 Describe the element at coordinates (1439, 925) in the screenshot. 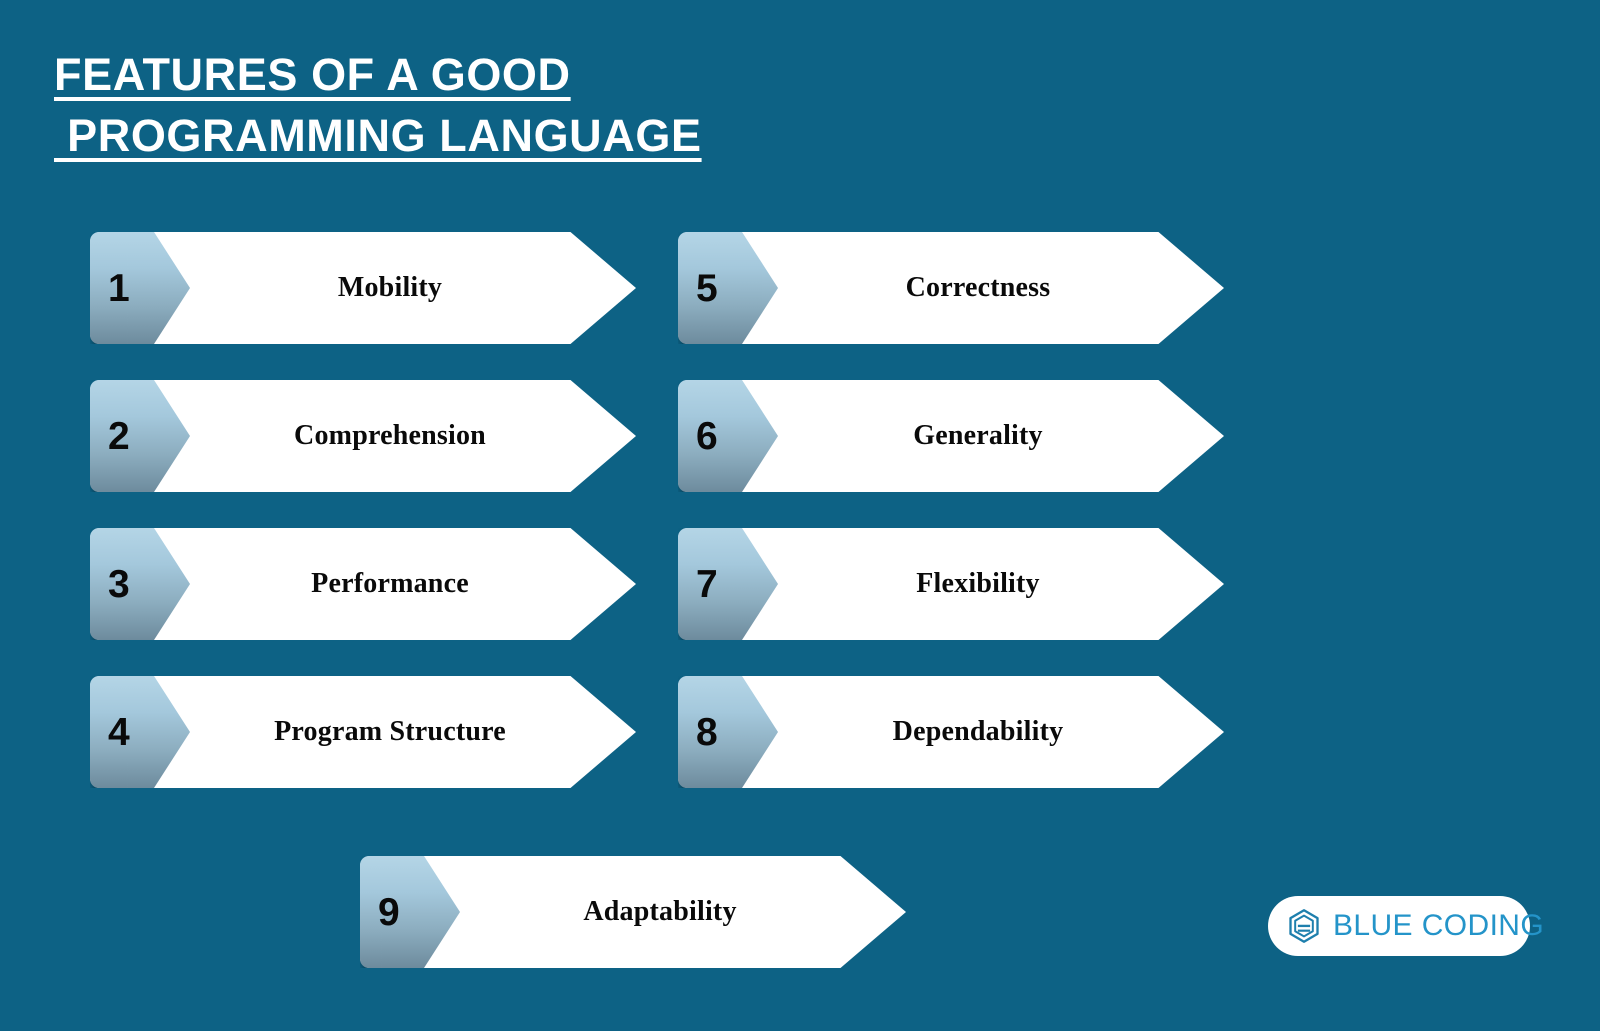

I see `brand-logo-text: BLUE CODING` at that location.